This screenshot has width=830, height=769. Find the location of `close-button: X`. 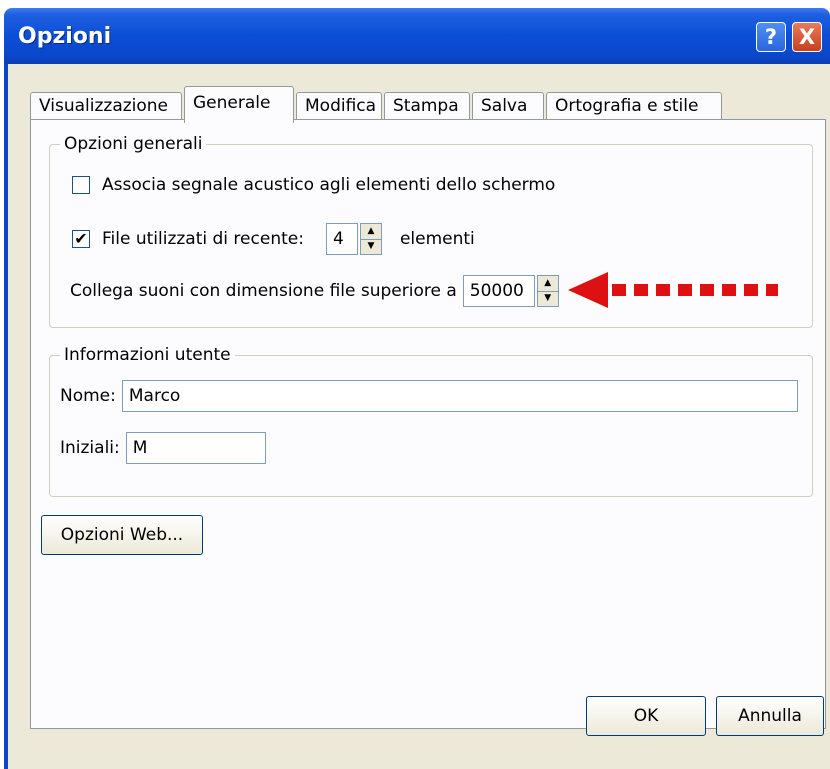

close-button: X is located at coordinates (807, 37).